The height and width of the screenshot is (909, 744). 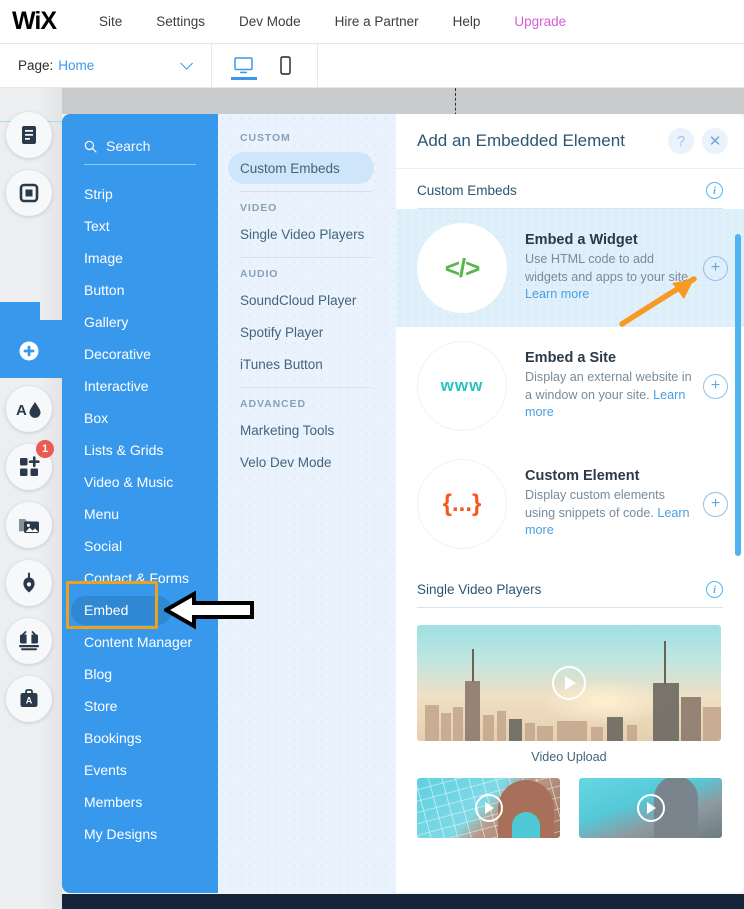 What do you see at coordinates (140, 322) in the screenshot?
I see `category-gallery: Gallery` at bounding box center [140, 322].